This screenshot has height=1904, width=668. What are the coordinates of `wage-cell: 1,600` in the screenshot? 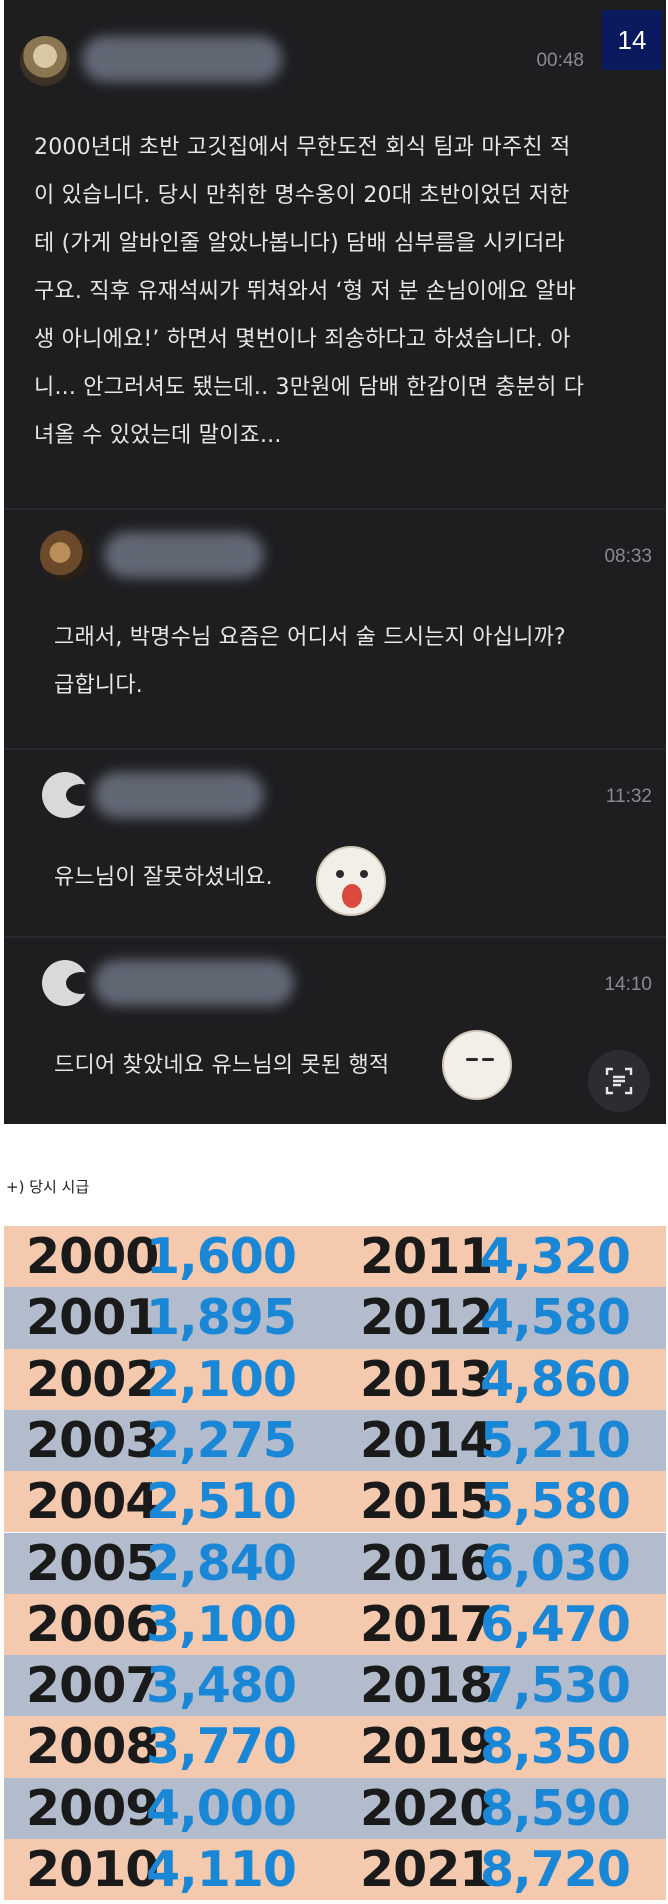 It's located at (221, 1256).